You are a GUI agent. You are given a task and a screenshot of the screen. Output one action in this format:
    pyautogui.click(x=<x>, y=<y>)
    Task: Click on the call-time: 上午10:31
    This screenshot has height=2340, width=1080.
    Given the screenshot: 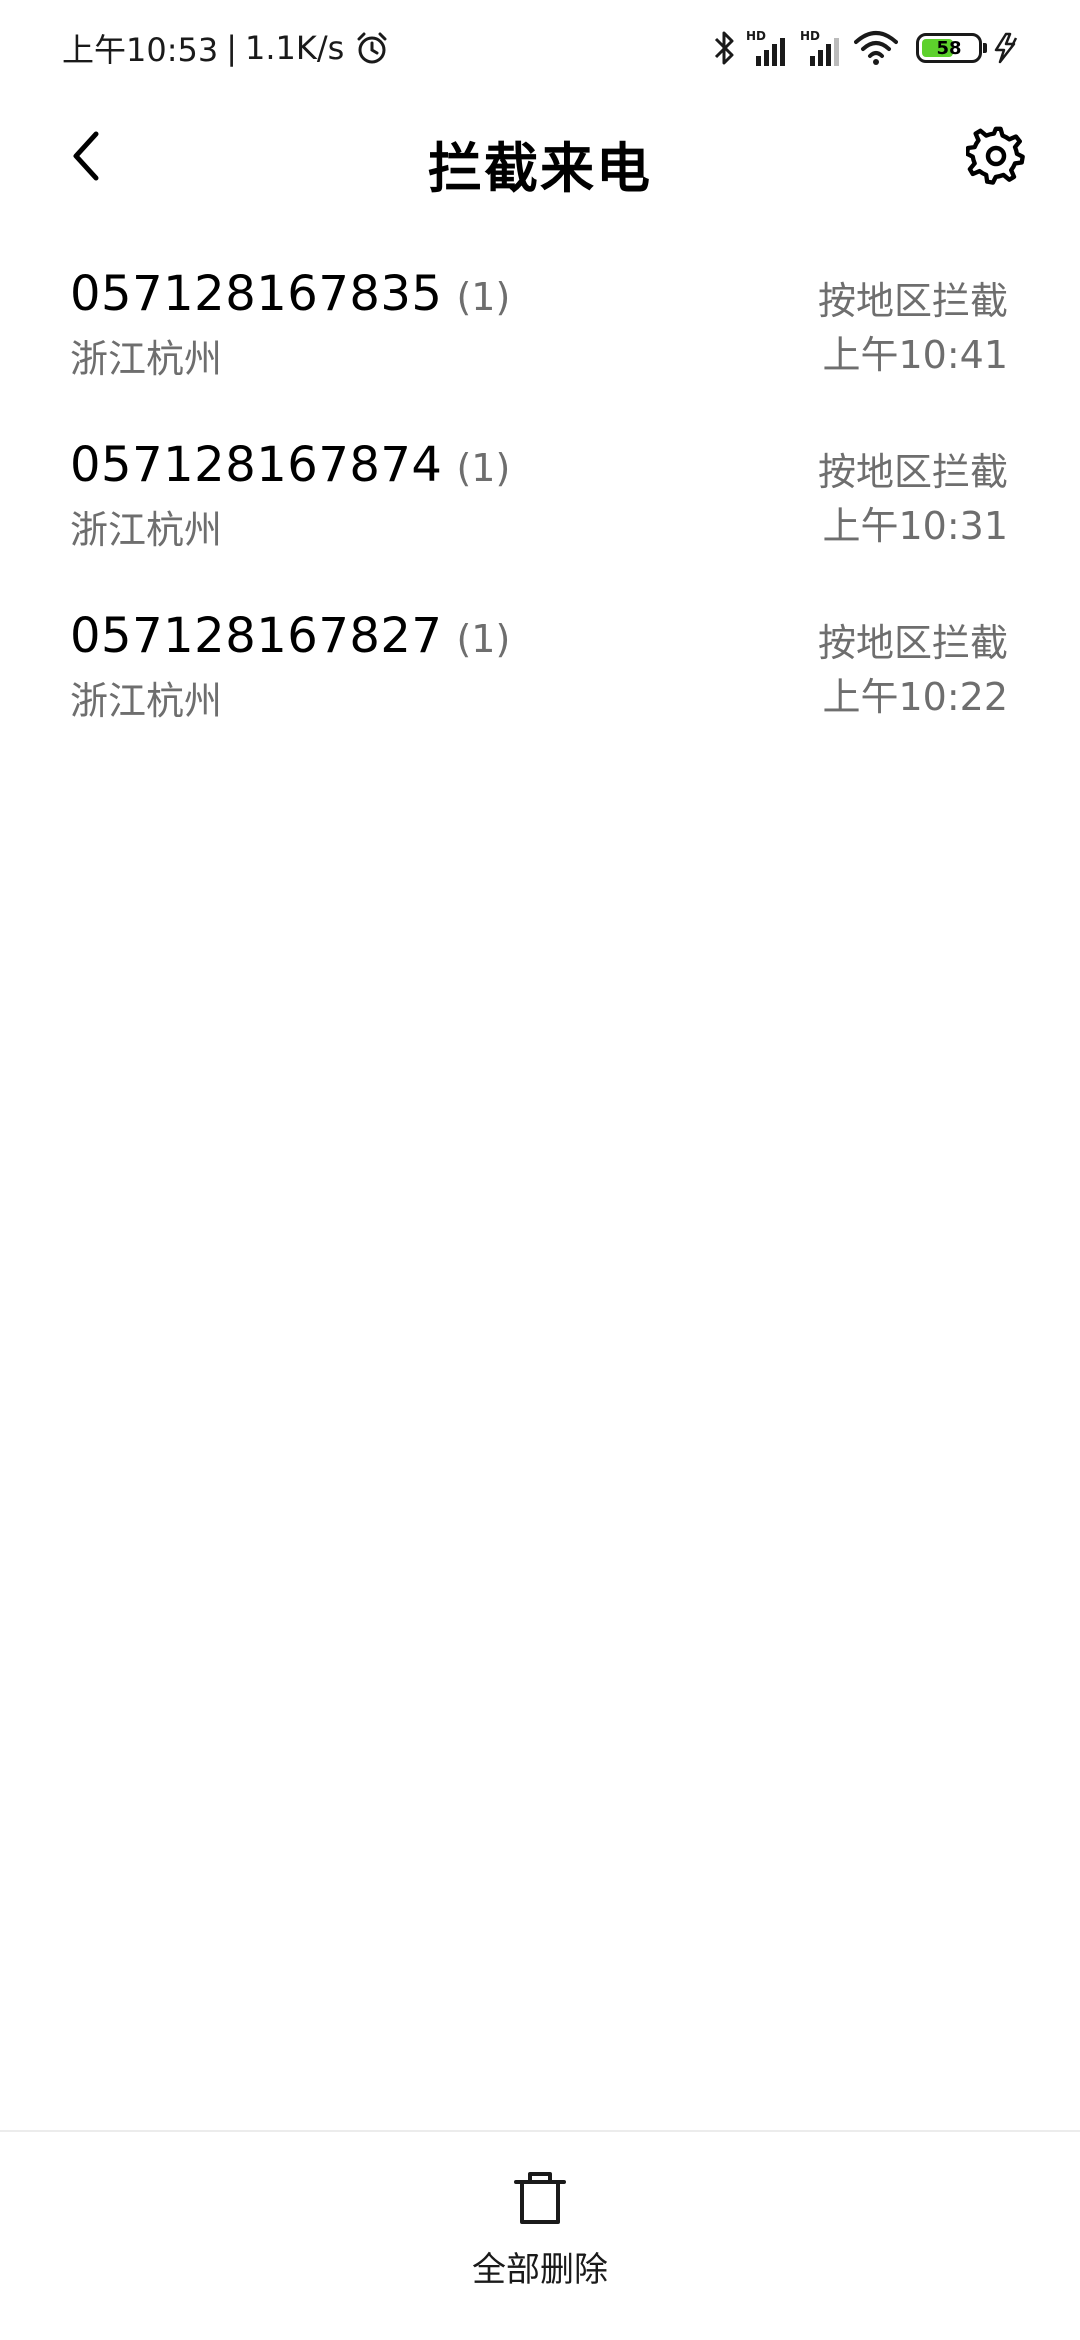 What is the action you would take?
    pyautogui.click(x=915, y=526)
    